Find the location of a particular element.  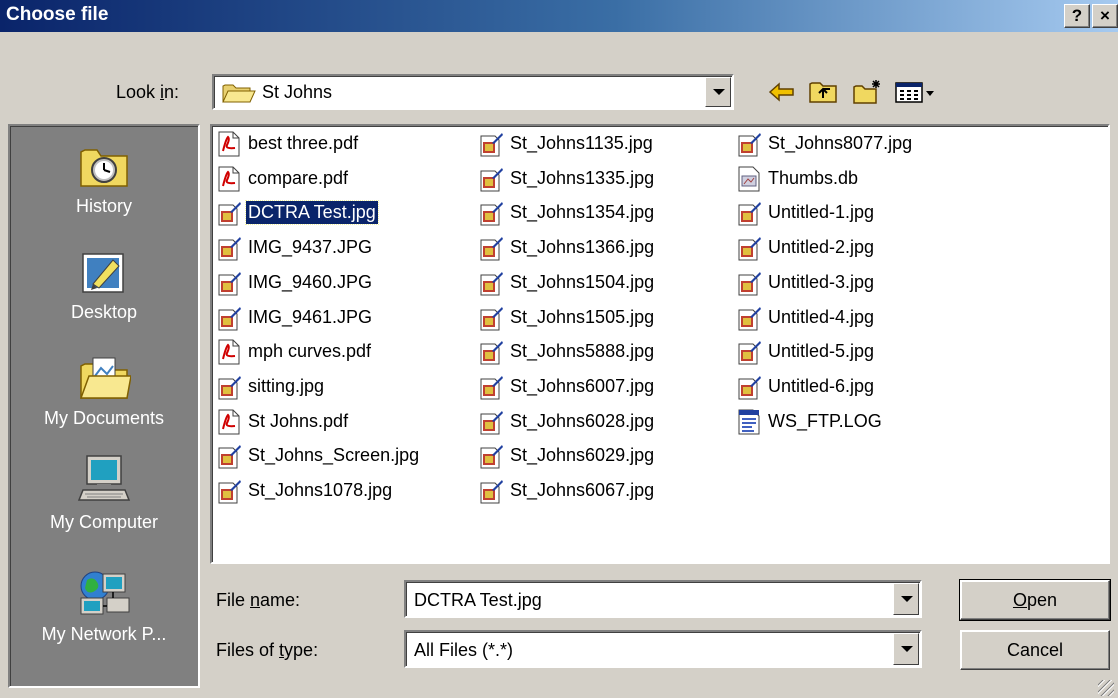

file-type-combo: All Files (*.*) is located at coordinates (663, 649).